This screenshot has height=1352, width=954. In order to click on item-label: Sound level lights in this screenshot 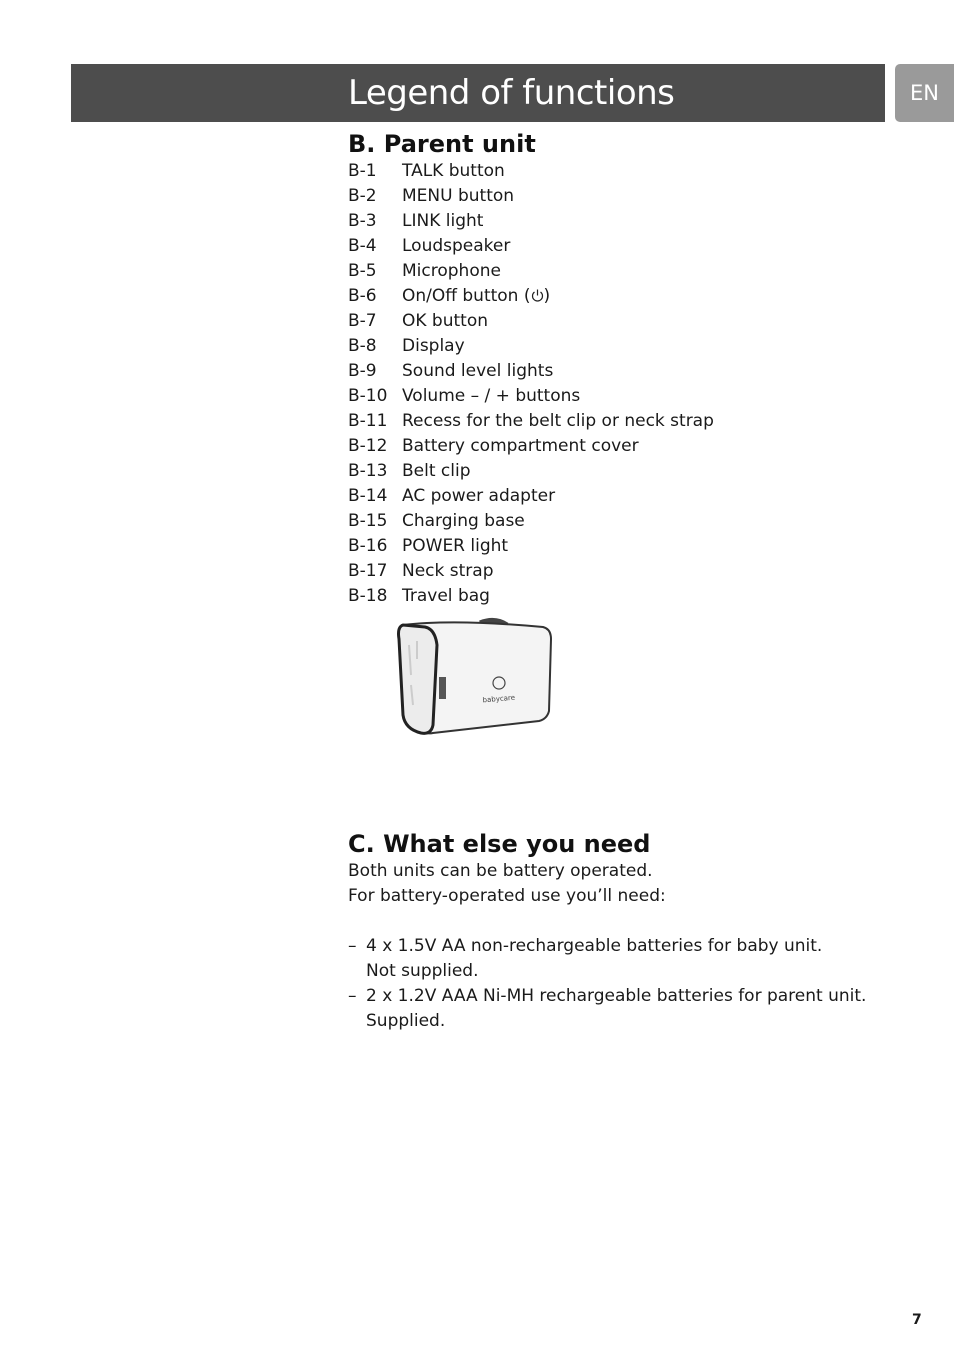, I will do `click(478, 371)`.